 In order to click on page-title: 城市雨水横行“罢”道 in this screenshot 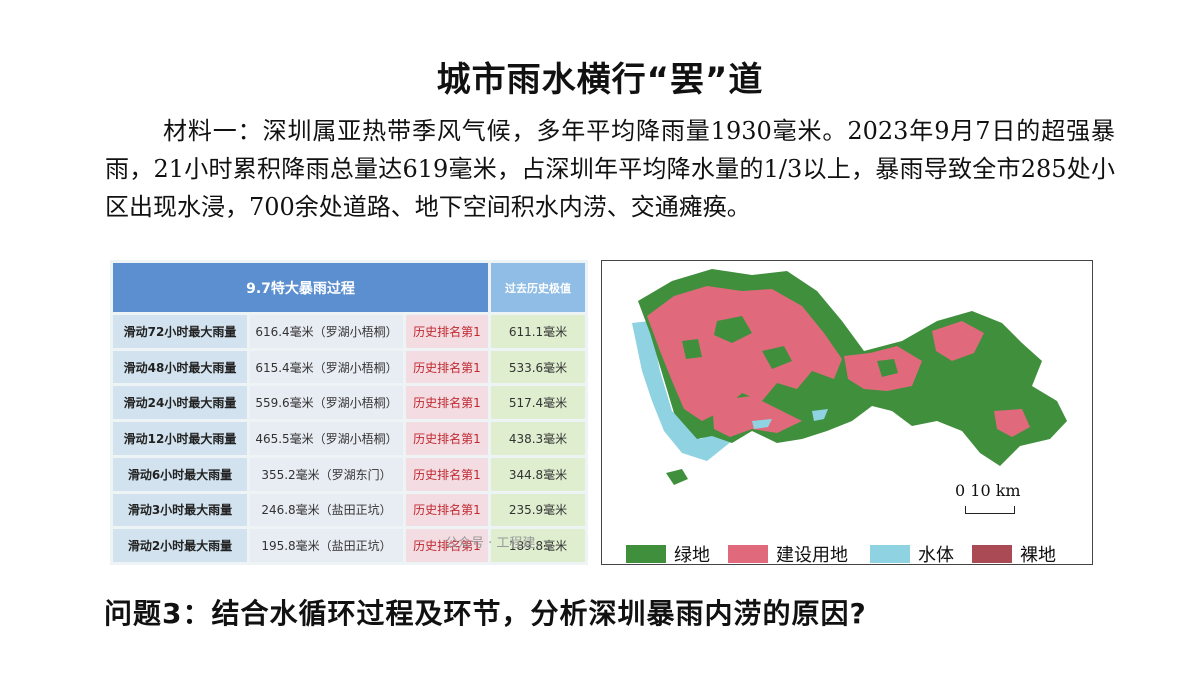, I will do `click(600, 80)`.